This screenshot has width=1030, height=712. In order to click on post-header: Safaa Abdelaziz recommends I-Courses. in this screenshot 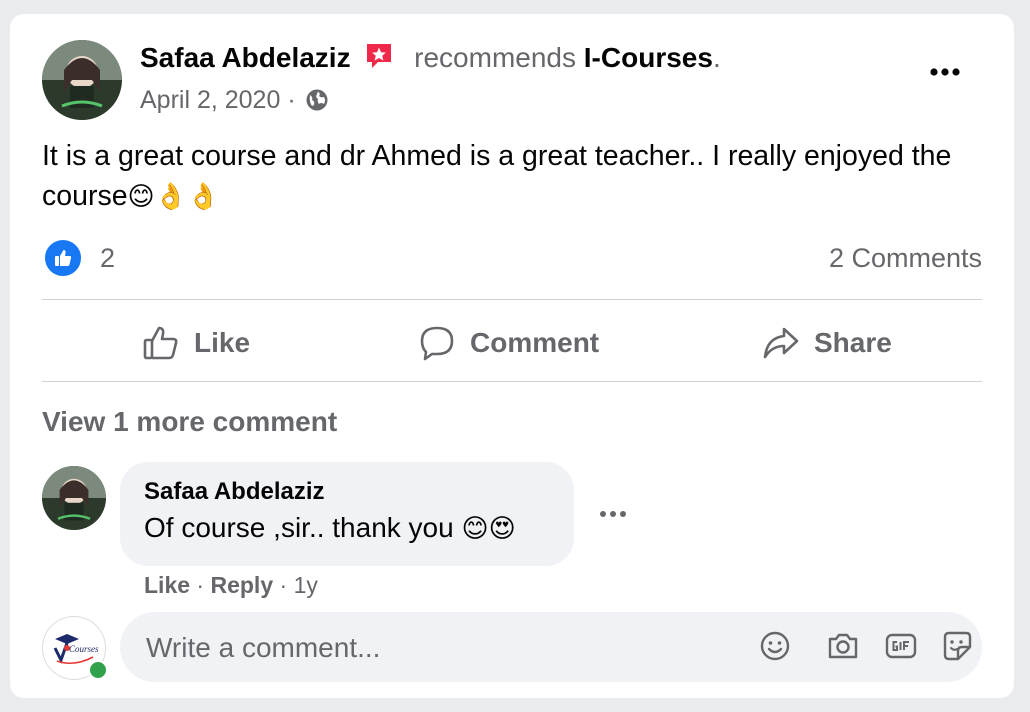, I will do `click(430, 58)`.